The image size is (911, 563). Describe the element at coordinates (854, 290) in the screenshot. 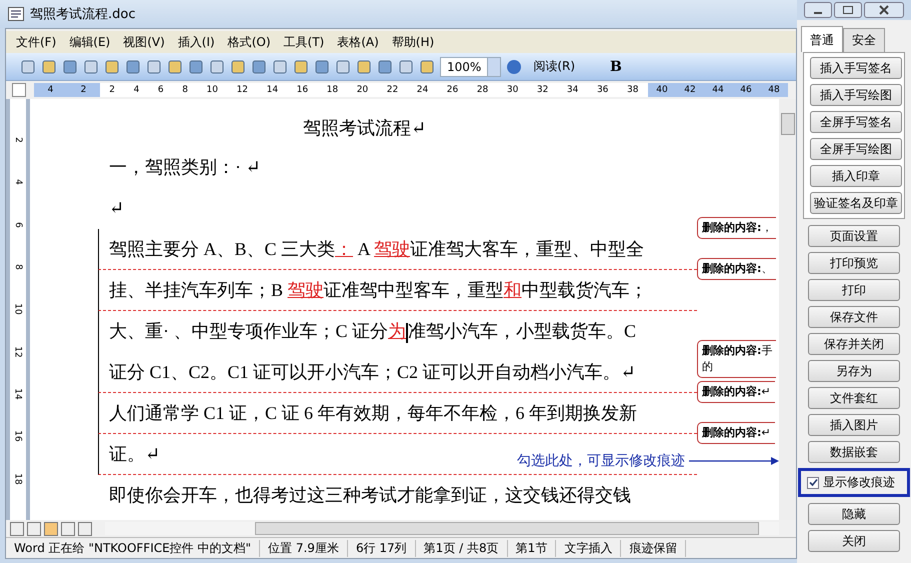

I see `panel-button: 打印` at that location.